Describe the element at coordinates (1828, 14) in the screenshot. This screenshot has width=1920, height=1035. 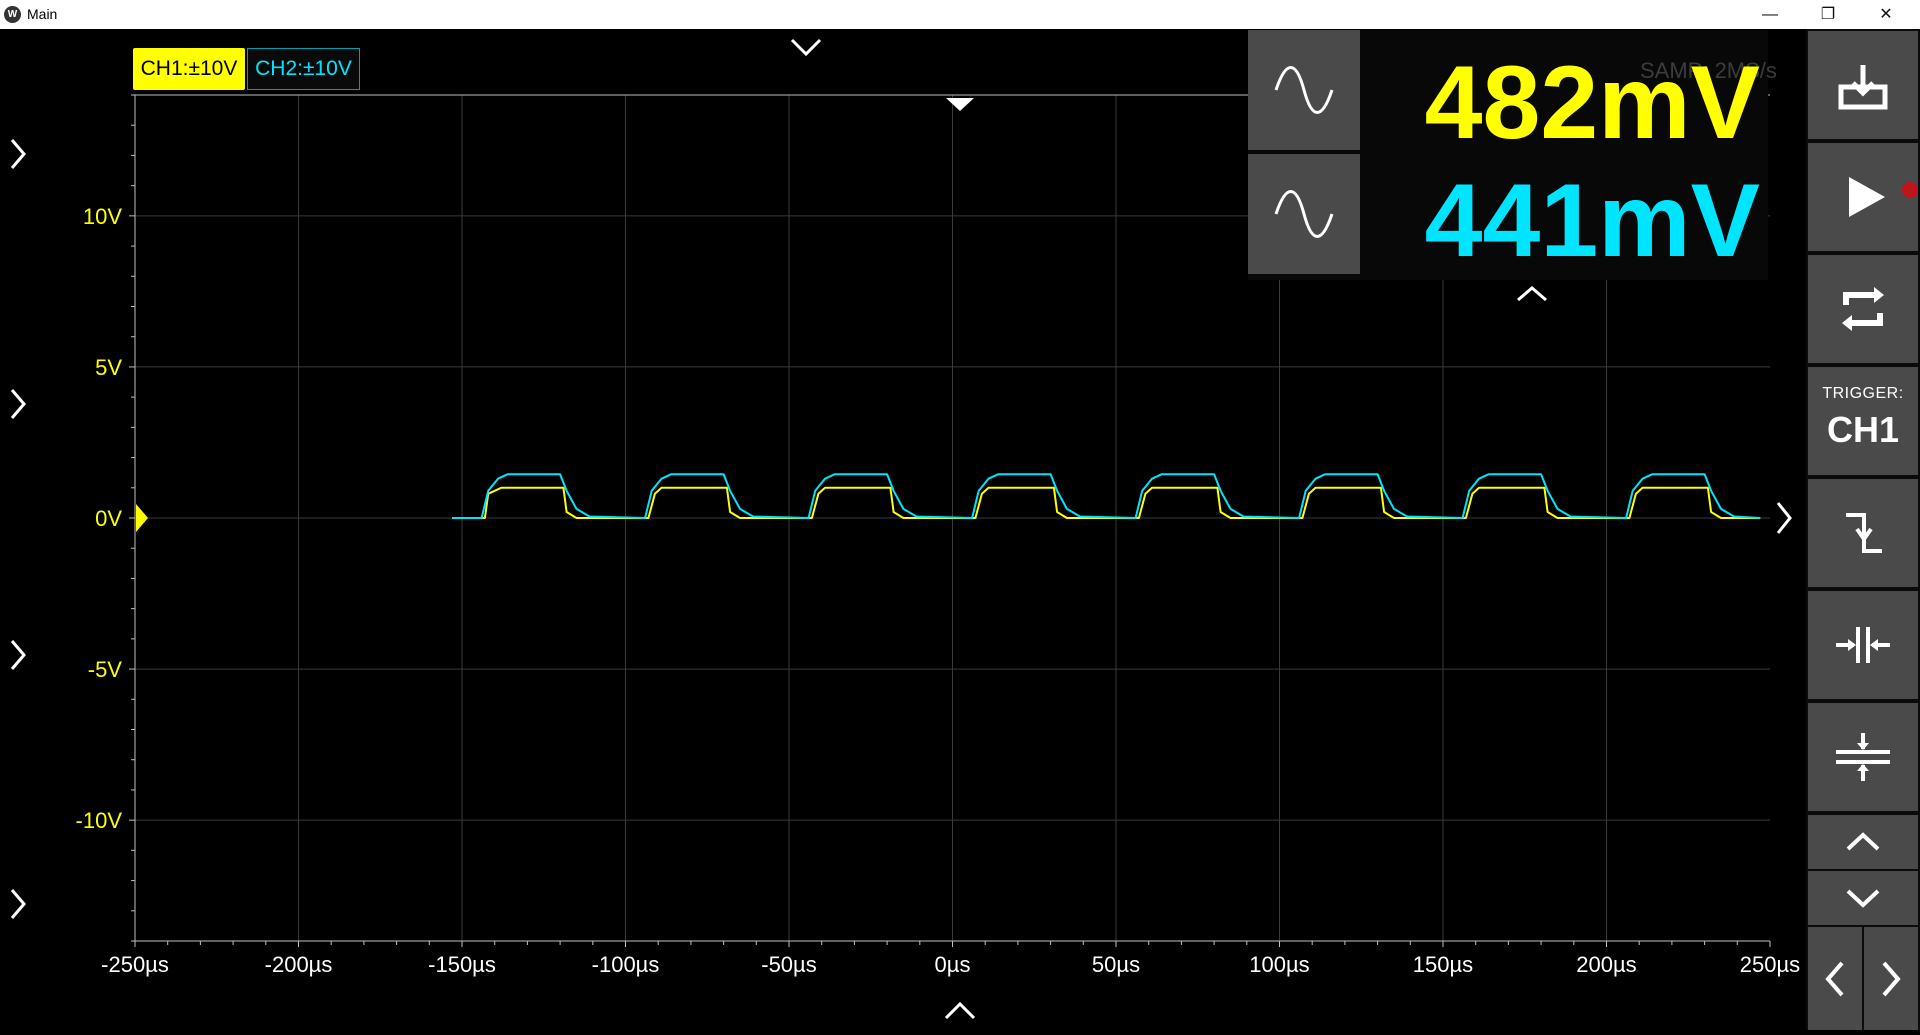
I see `restore-button: ❐` at that location.